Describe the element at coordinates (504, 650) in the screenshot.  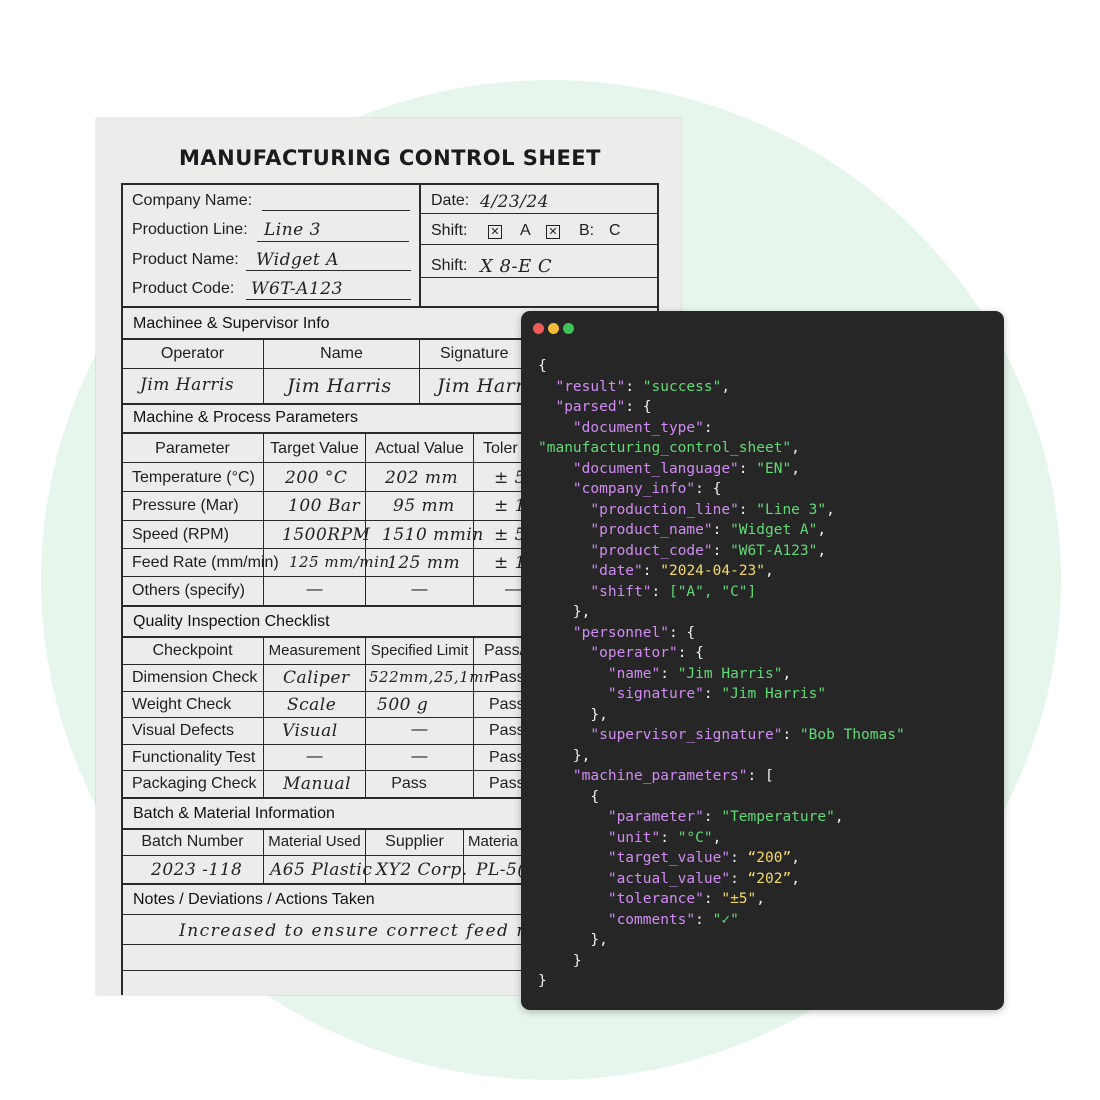
I see `col-pass: Pass/` at that location.